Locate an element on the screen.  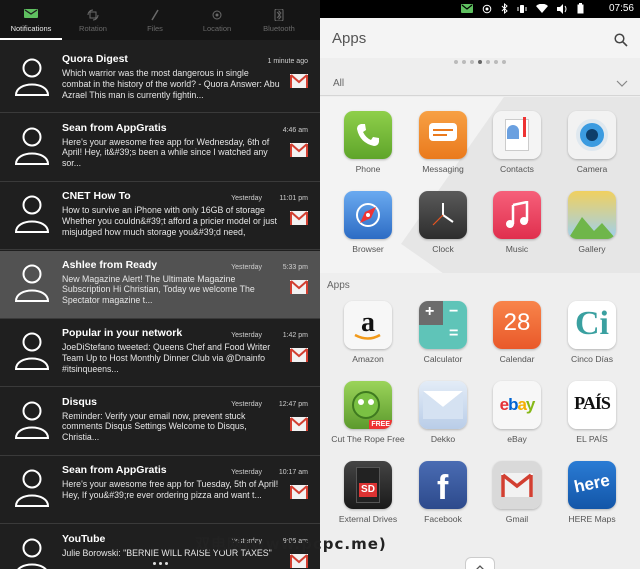
vibrate-icon is located at coordinates (522, 8).